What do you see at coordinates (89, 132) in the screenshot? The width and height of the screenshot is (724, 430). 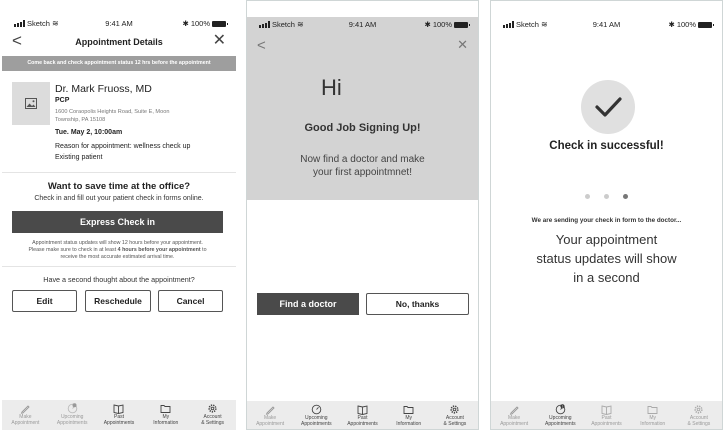 I see `appointment-time: Tue. May 2, 10:00am` at bounding box center [89, 132].